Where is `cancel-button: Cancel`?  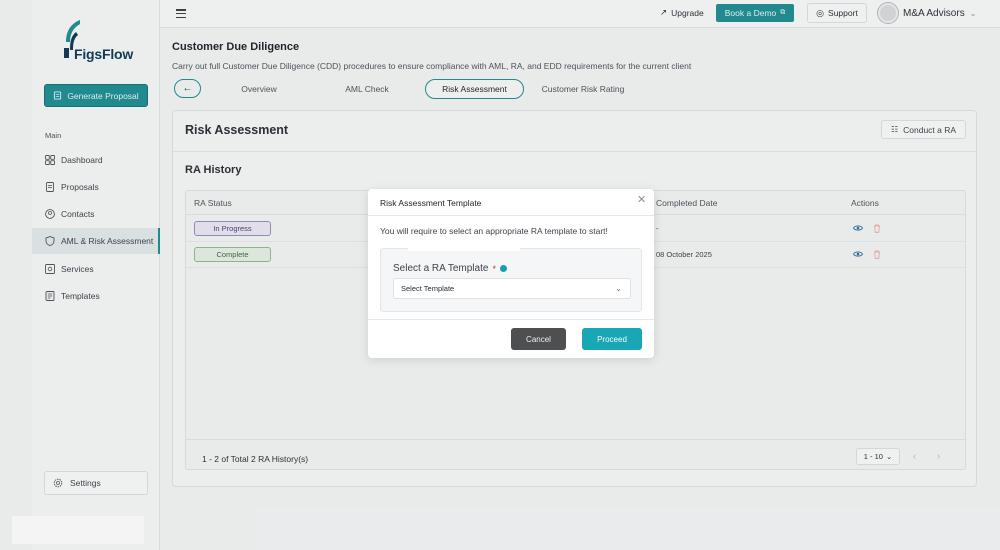 cancel-button: Cancel is located at coordinates (538, 339).